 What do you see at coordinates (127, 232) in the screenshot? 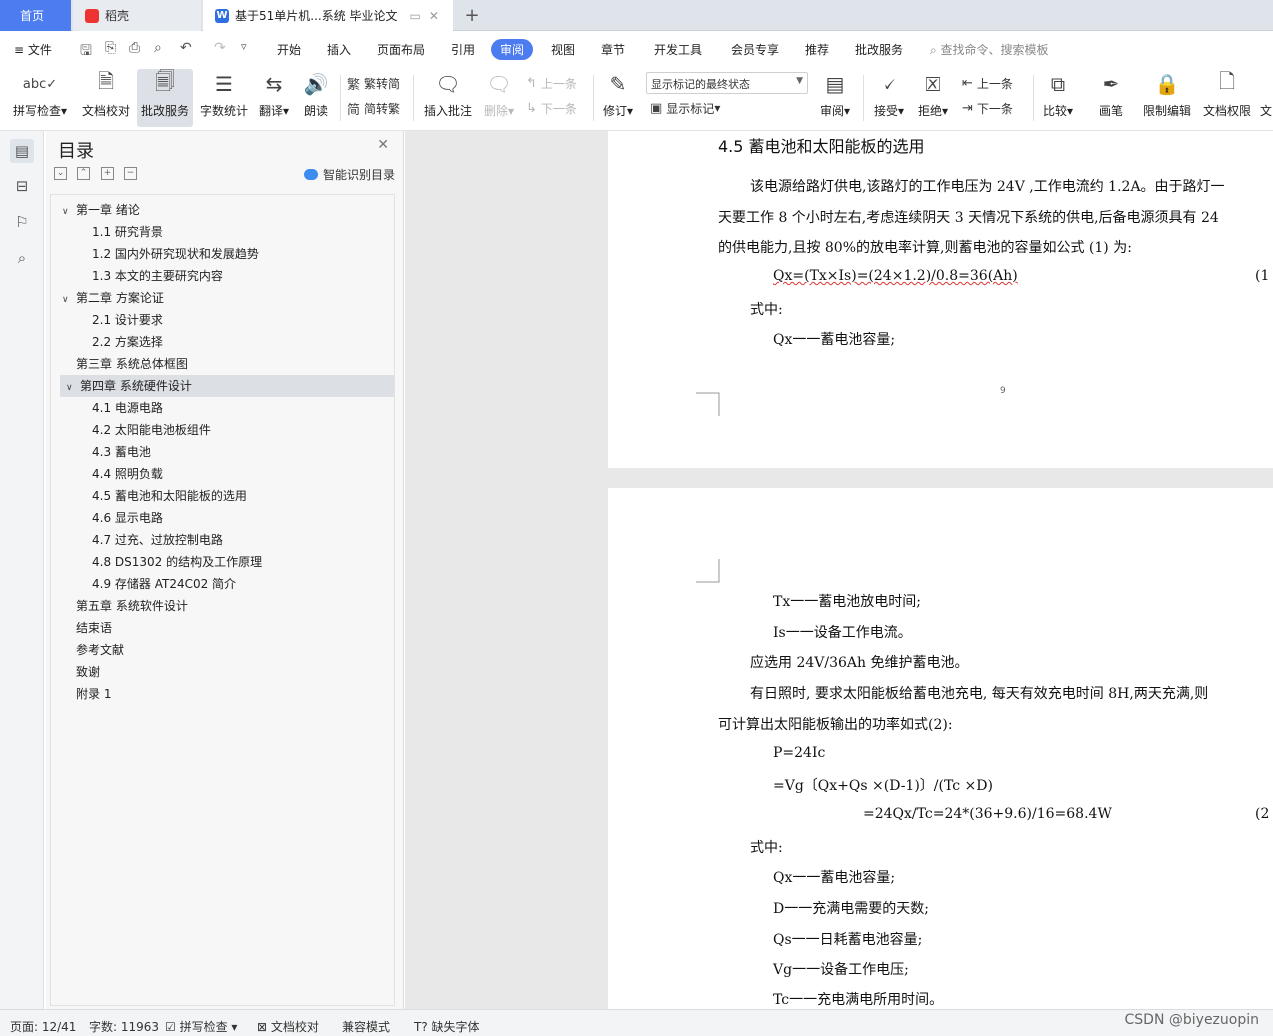
I see `toc-item: 1.1 研究背景` at bounding box center [127, 232].